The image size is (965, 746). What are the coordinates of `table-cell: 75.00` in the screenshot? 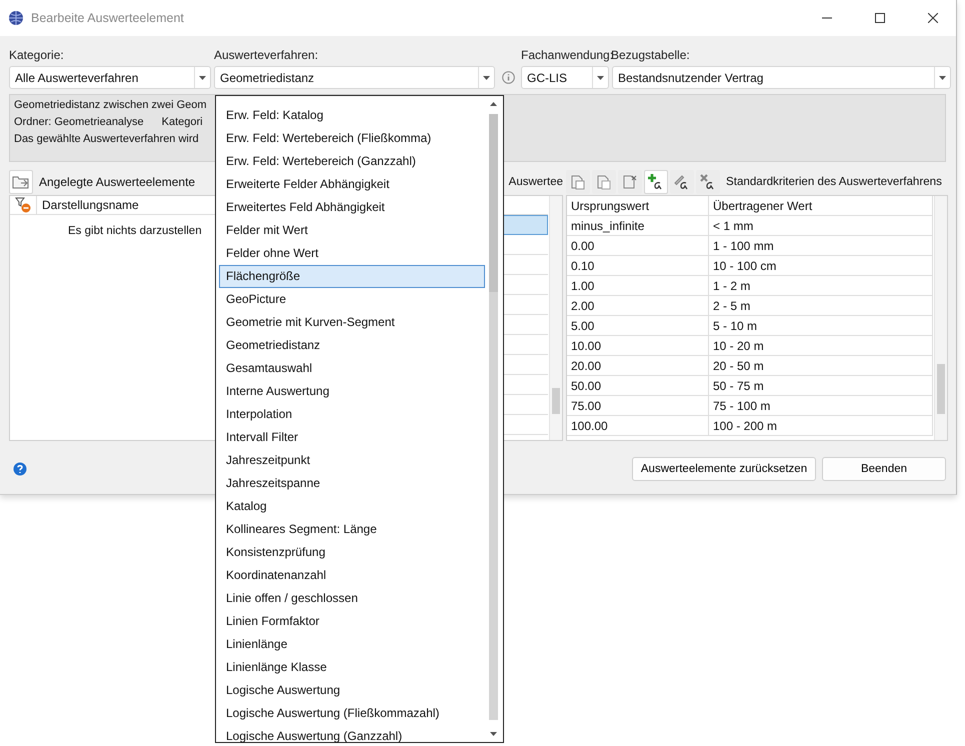 It's located at (638, 405).